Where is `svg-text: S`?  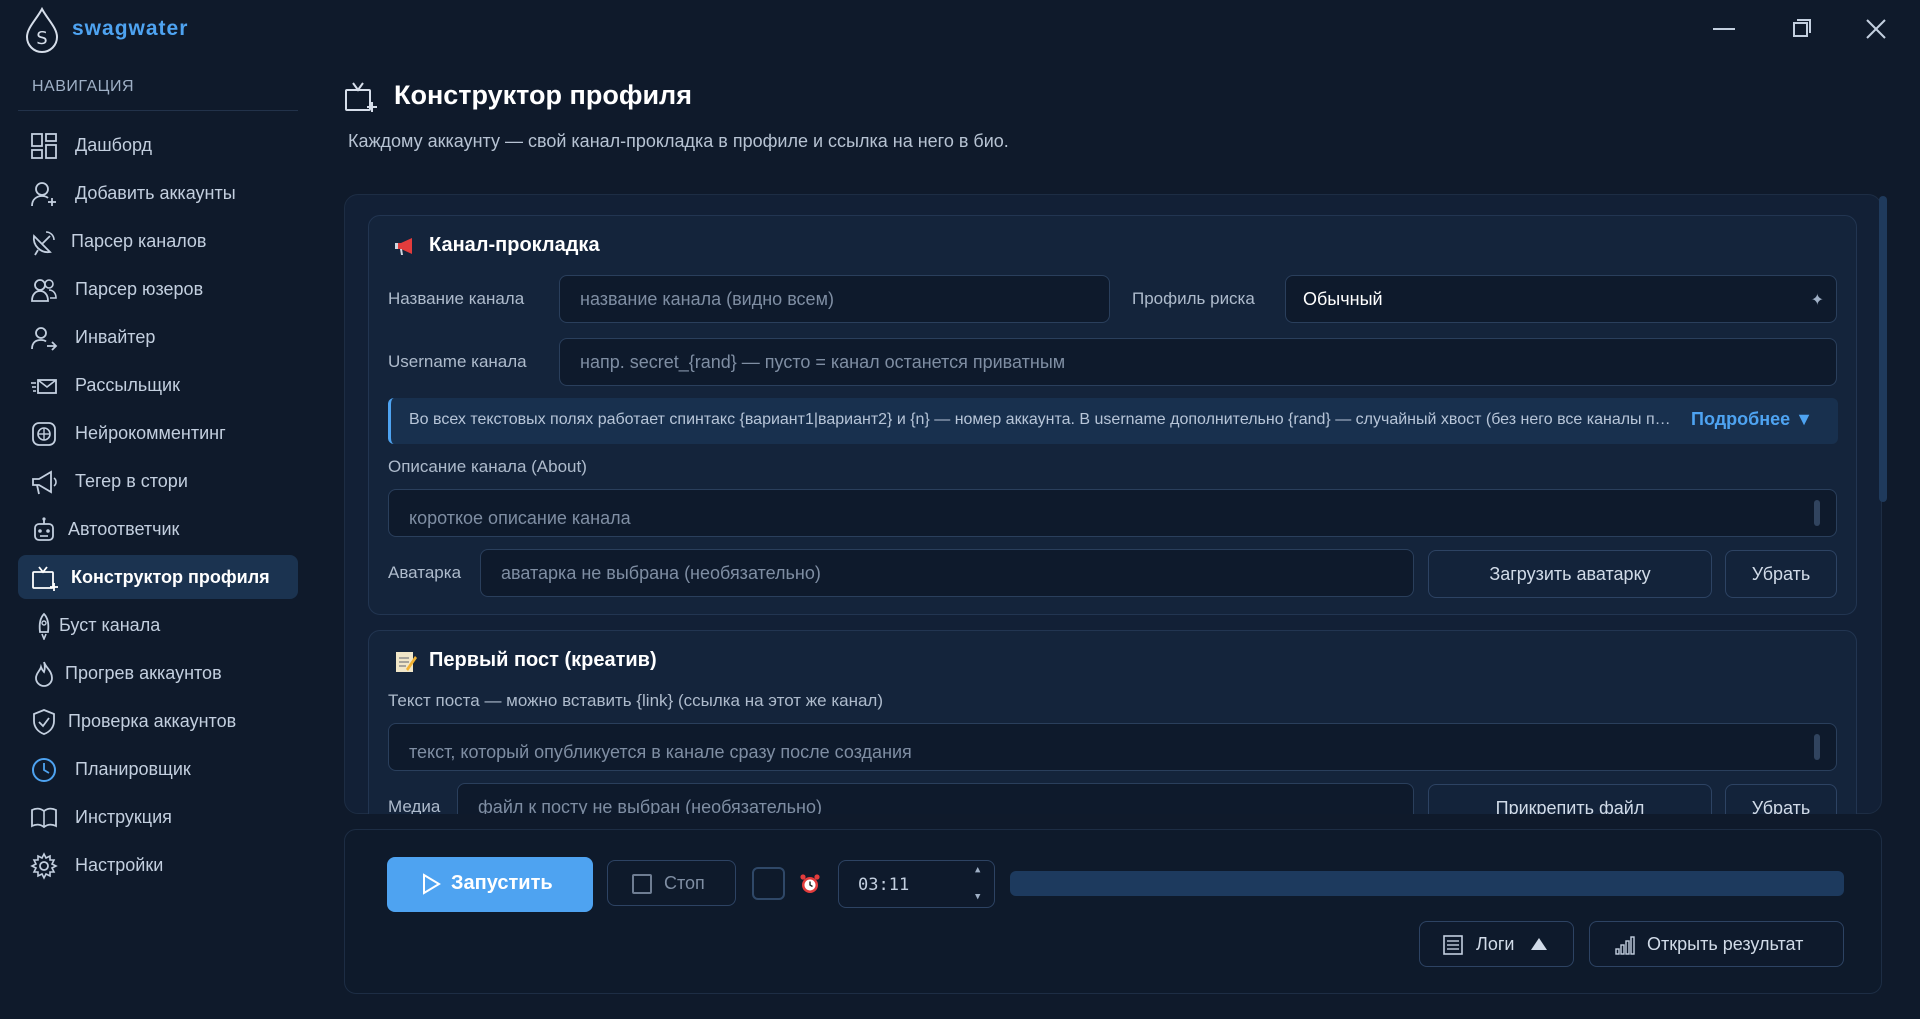 svg-text: S is located at coordinates (41, 38).